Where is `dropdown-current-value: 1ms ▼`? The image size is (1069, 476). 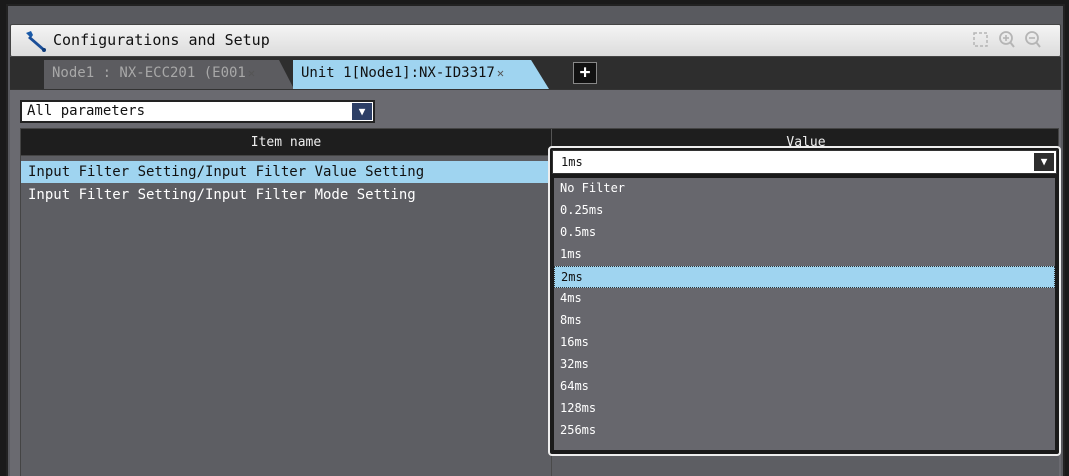 dropdown-current-value: 1ms ▼ is located at coordinates (804, 162).